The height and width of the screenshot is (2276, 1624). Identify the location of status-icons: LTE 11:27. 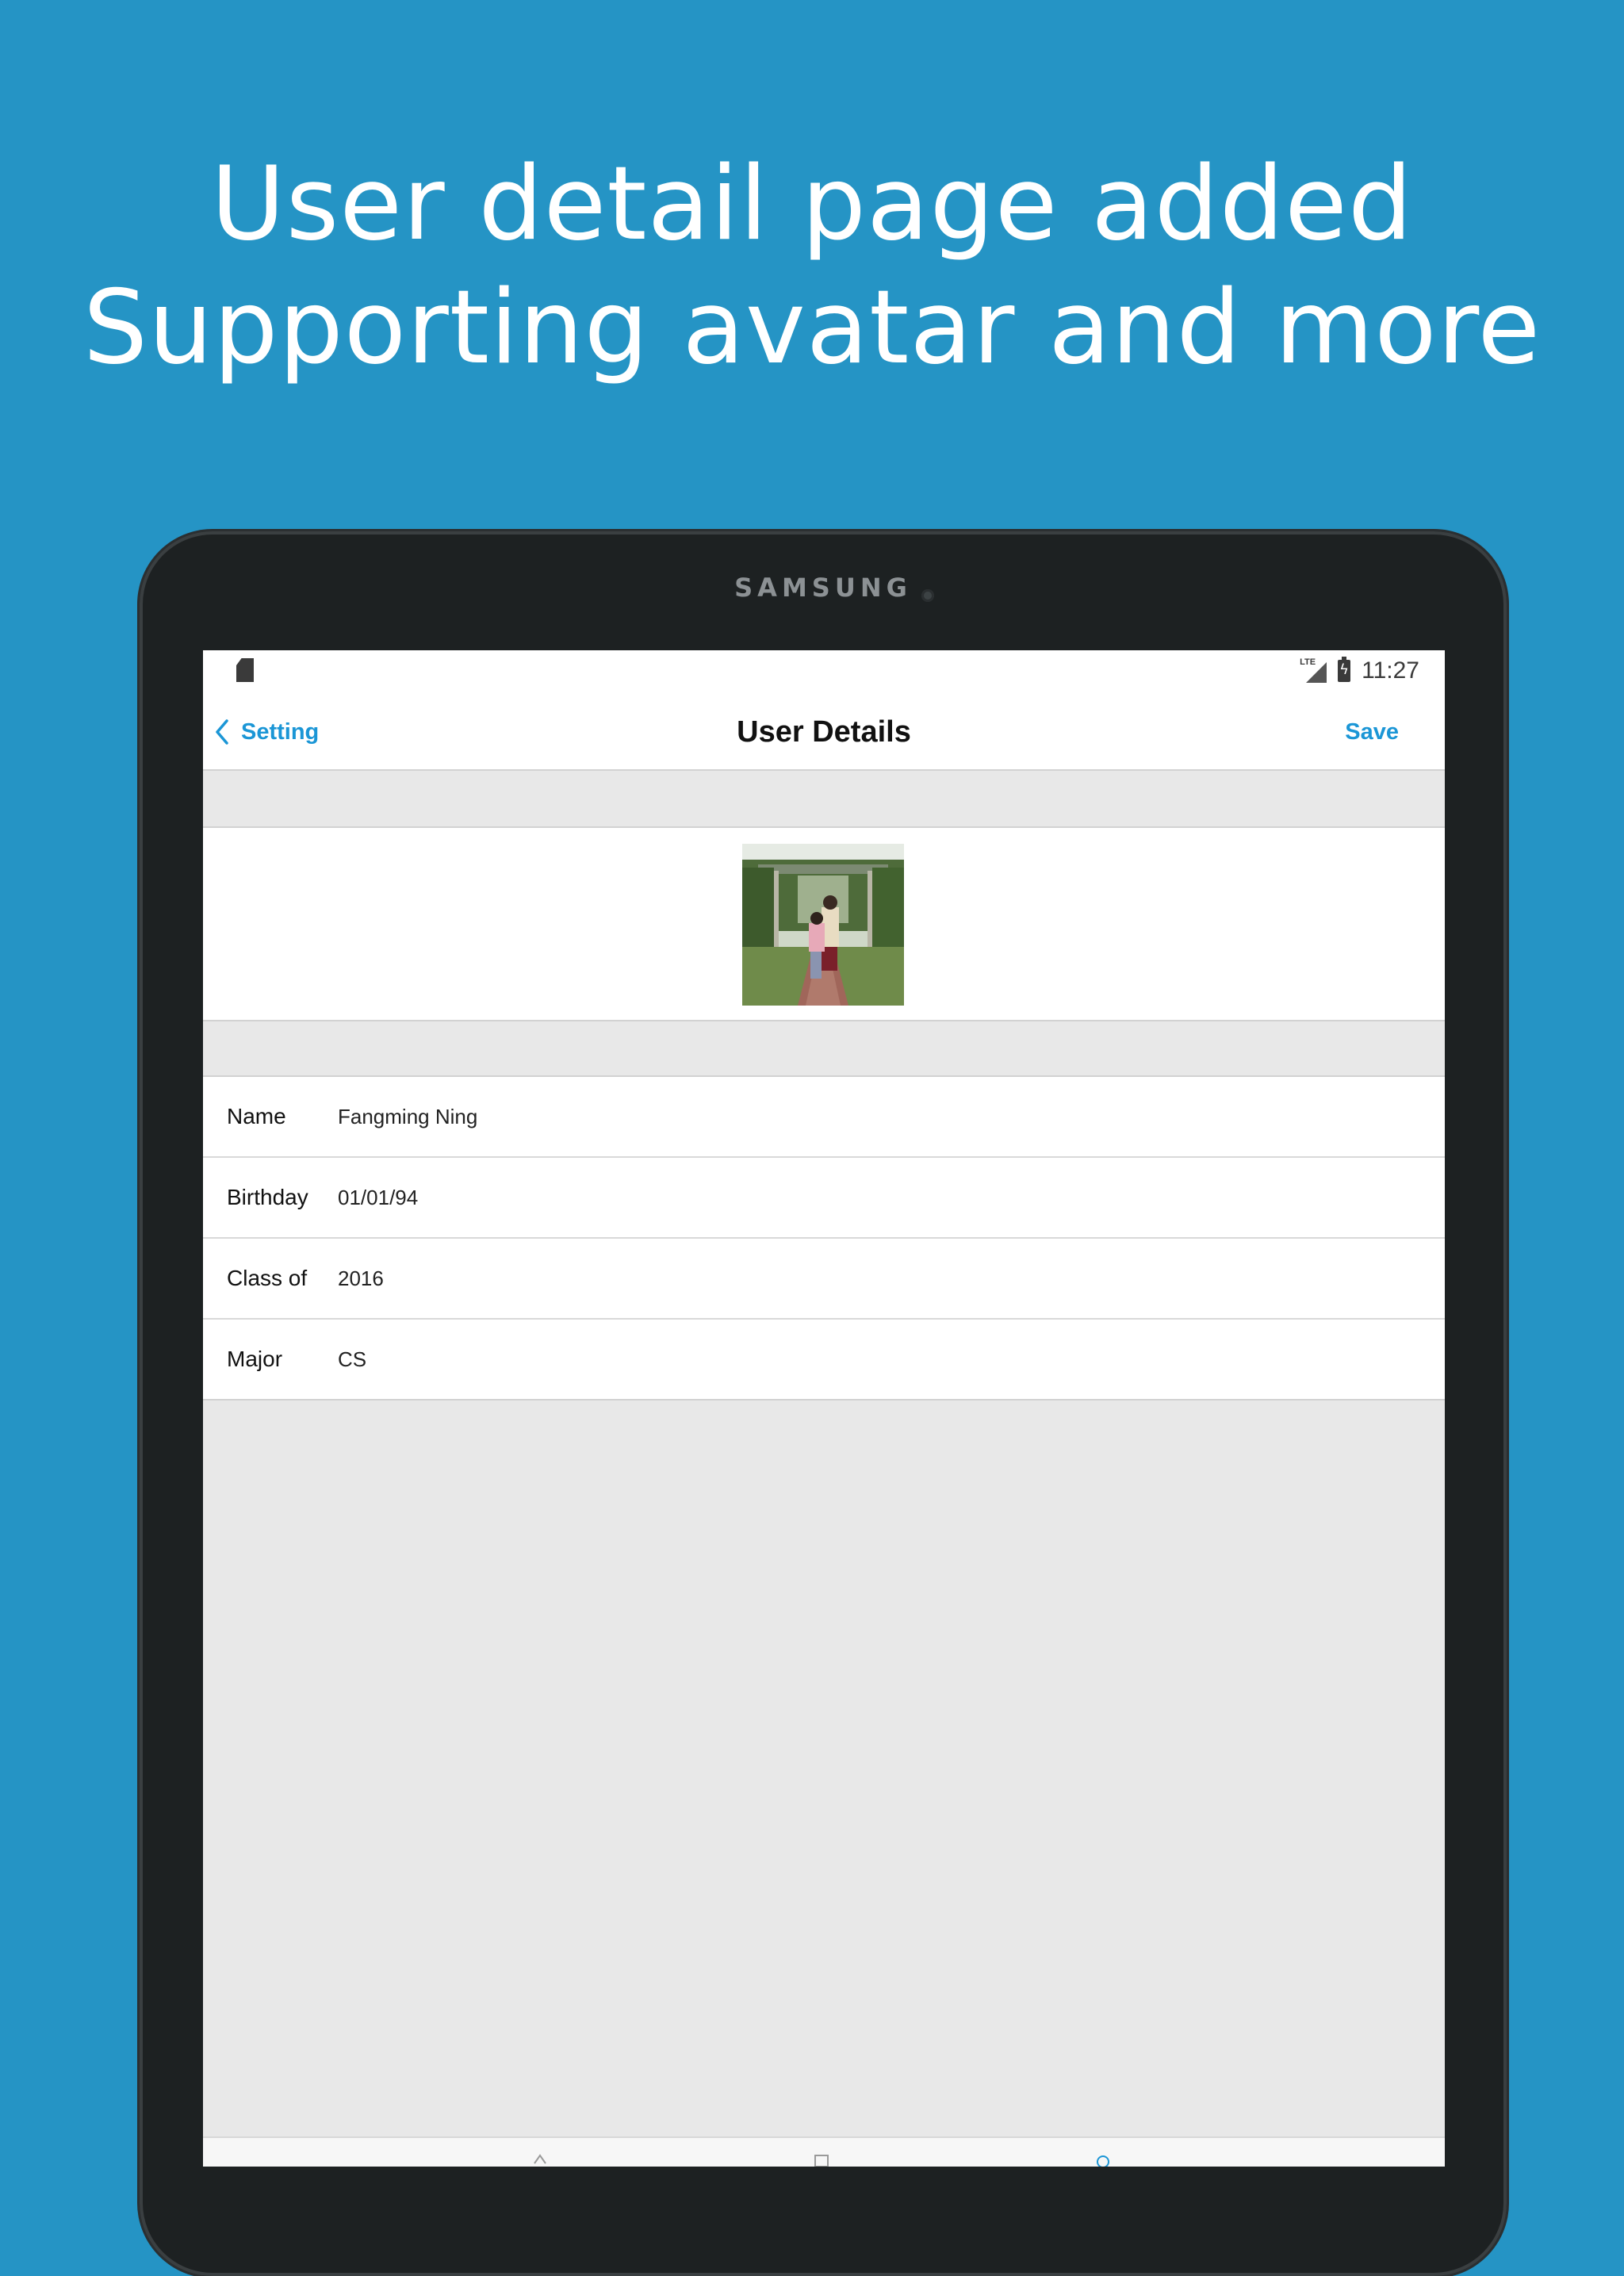
(1359, 671).